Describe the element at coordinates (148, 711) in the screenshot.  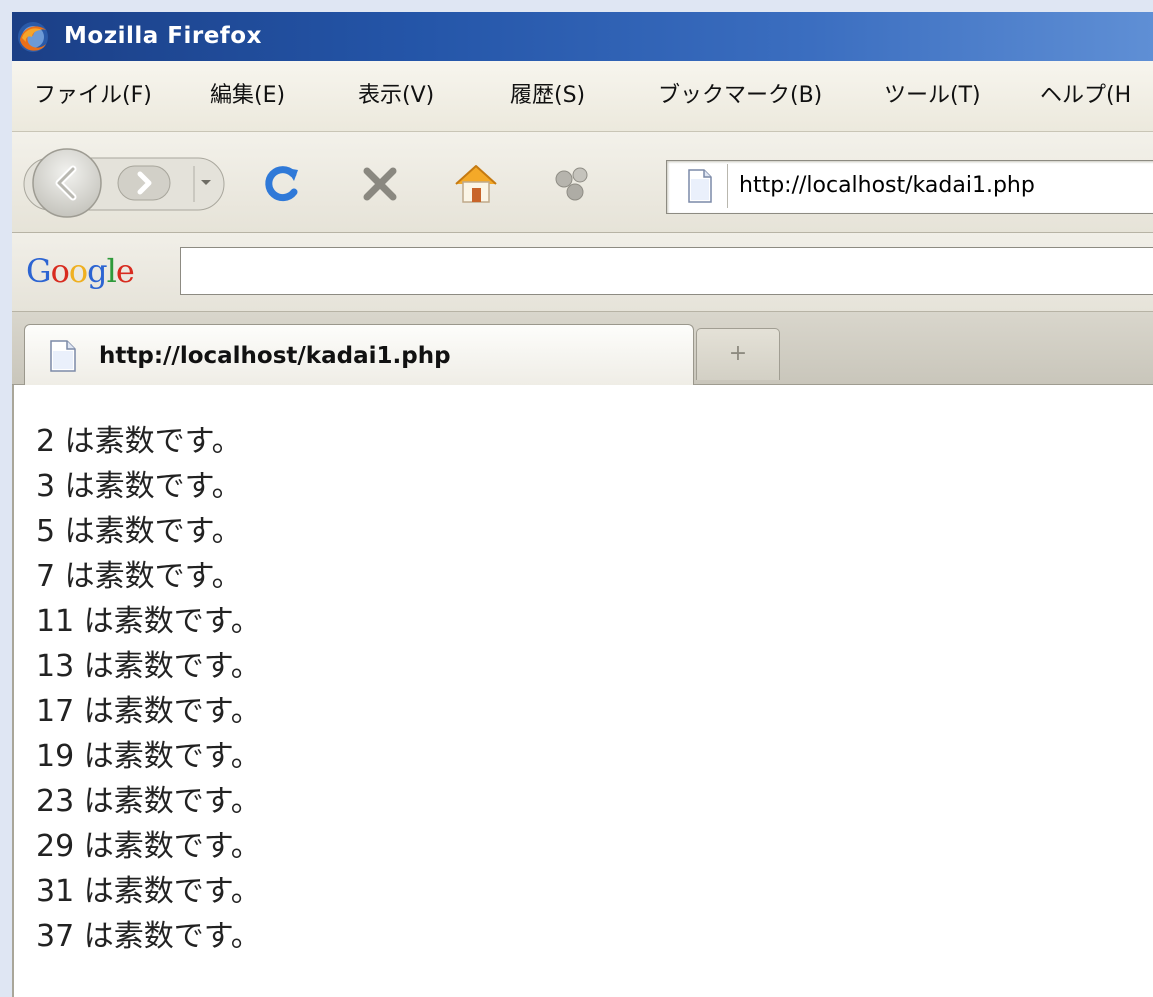
I see `prime-line: 17 は素数です。` at that location.